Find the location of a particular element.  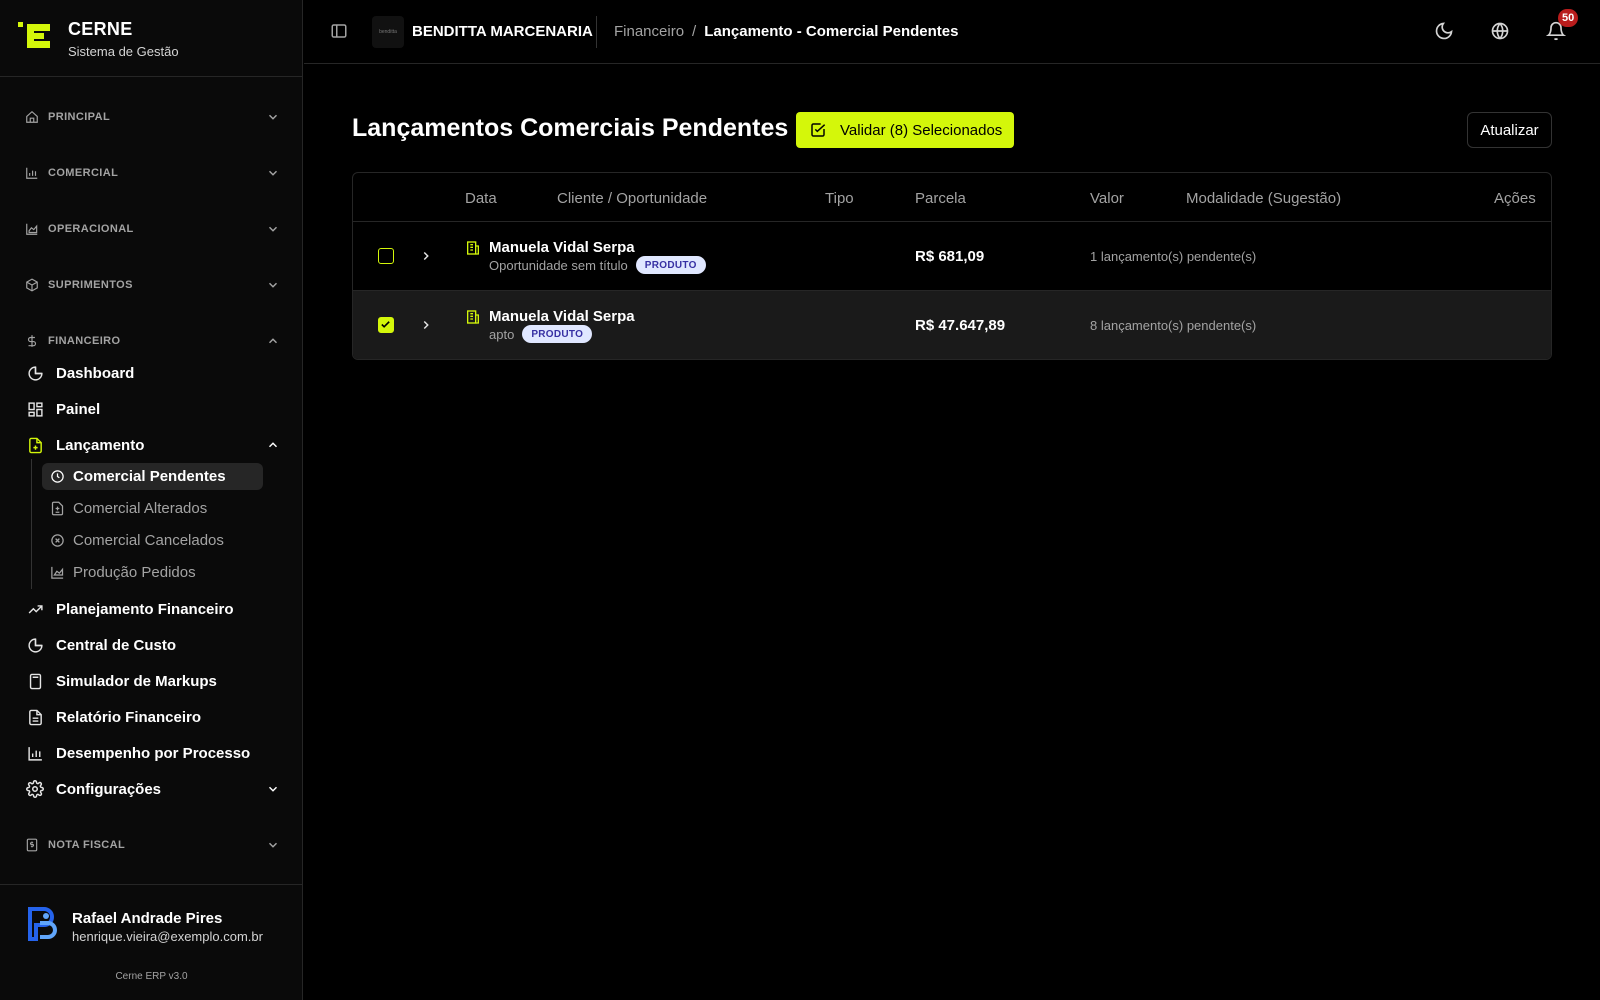

nav-painel: Painel is located at coordinates (154, 409).